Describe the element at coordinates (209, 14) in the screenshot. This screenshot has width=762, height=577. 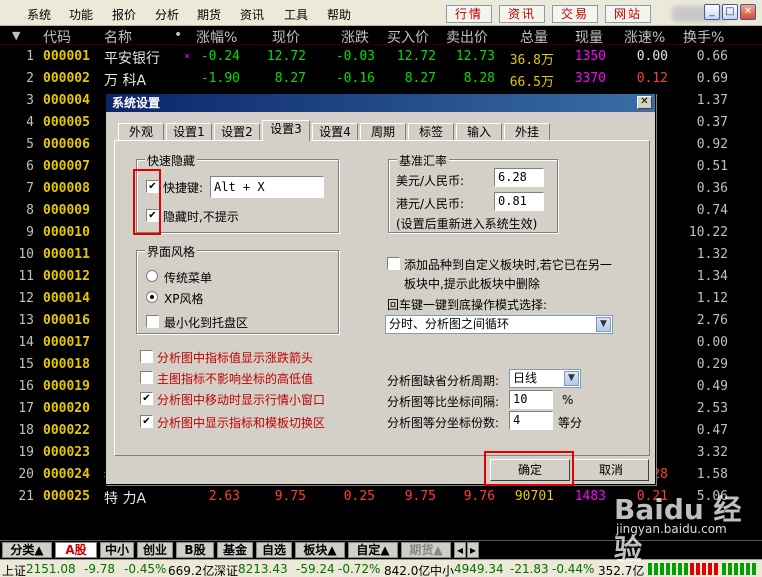
I see `menu-futures: 期货` at that location.